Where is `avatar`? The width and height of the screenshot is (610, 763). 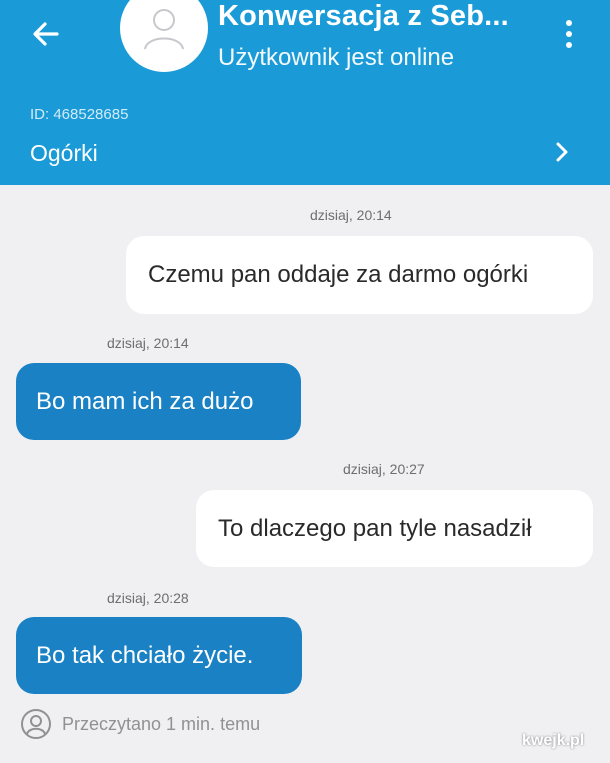
avatar is located at coordinates (164, 36).